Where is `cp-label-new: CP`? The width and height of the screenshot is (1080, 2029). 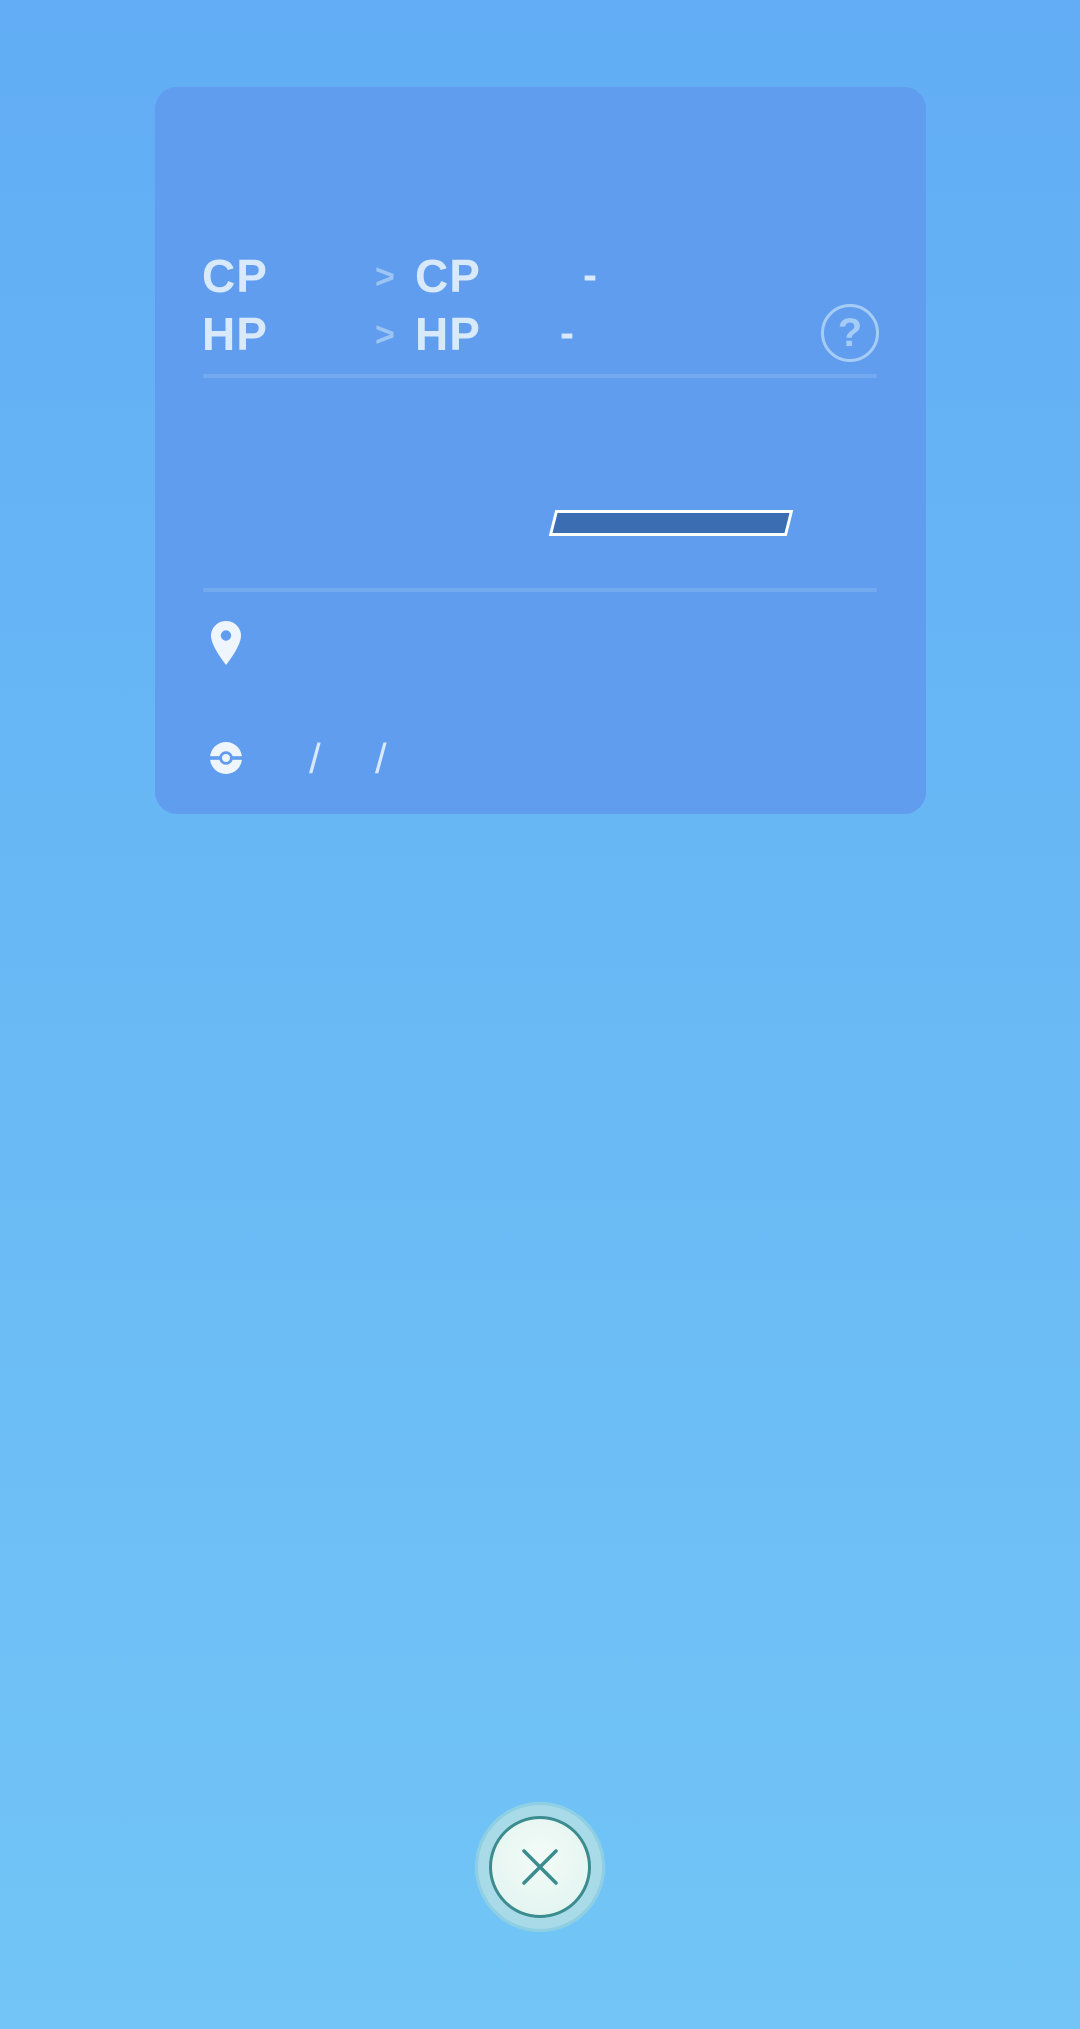 cp-label-new: CP is located at coordinates (448, 276).